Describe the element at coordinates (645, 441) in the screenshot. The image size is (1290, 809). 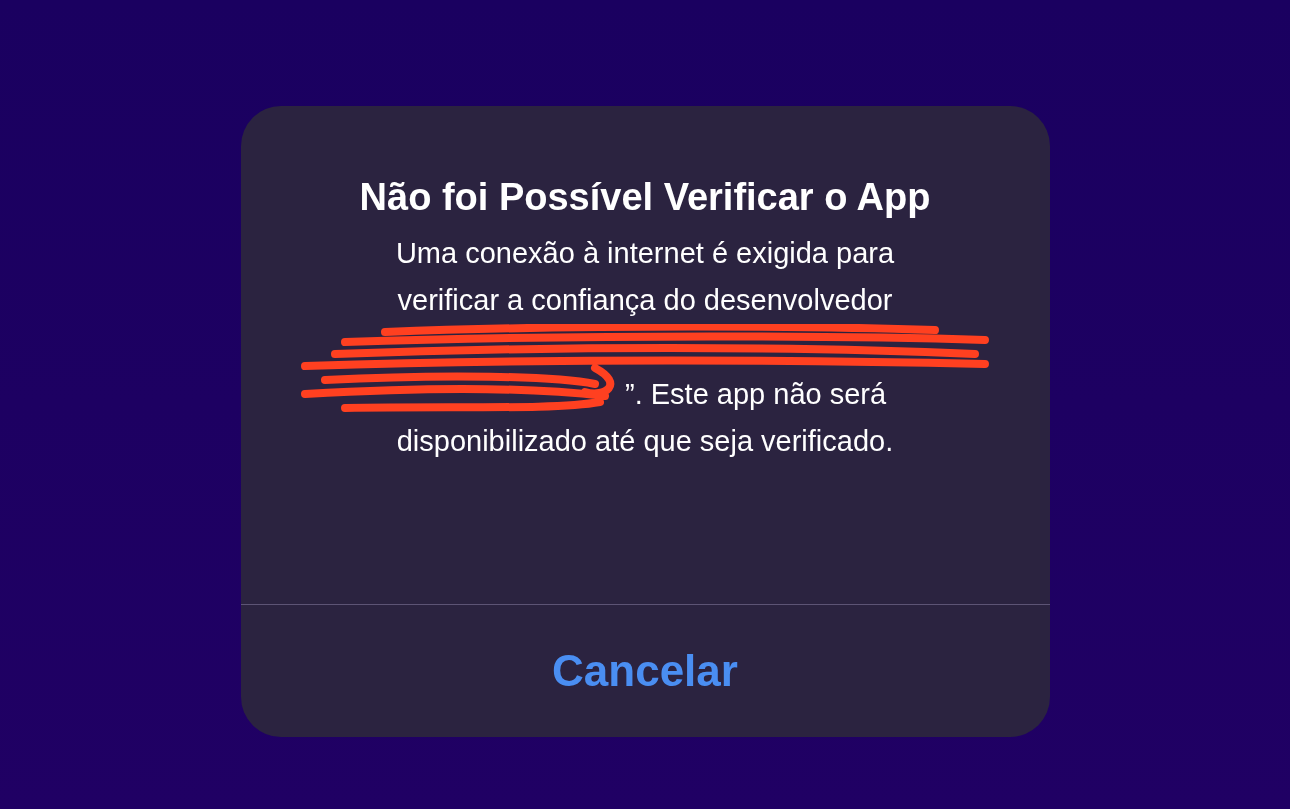
I see `alert-message: disponibilizado até que seja verificado.` at that location.